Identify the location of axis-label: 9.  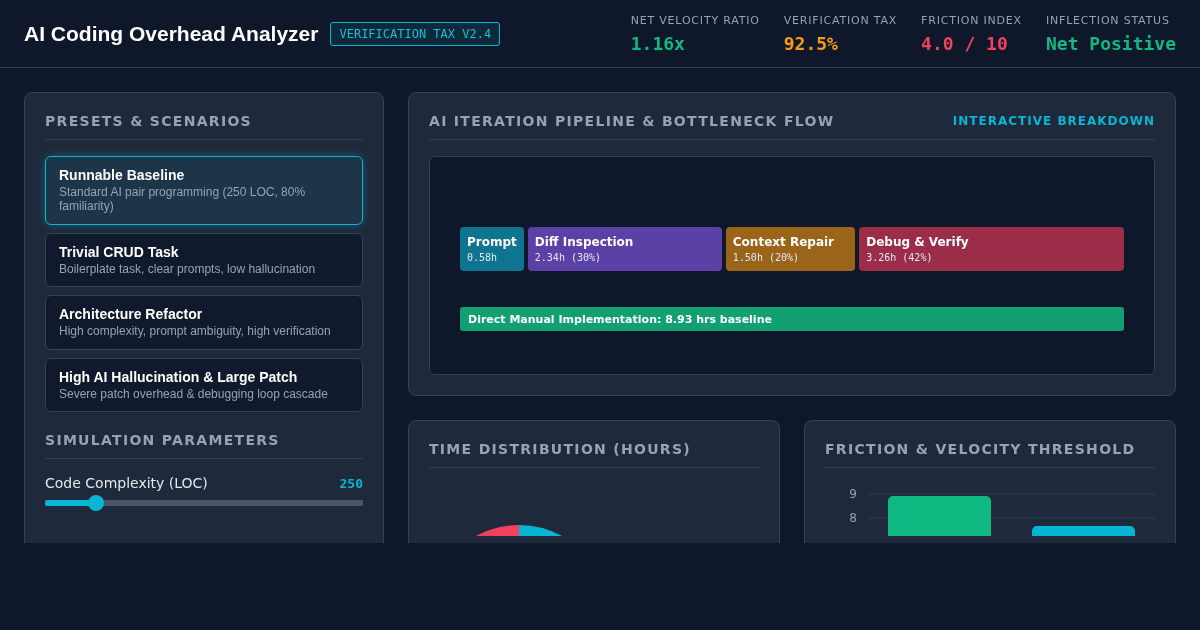
(853, 494).